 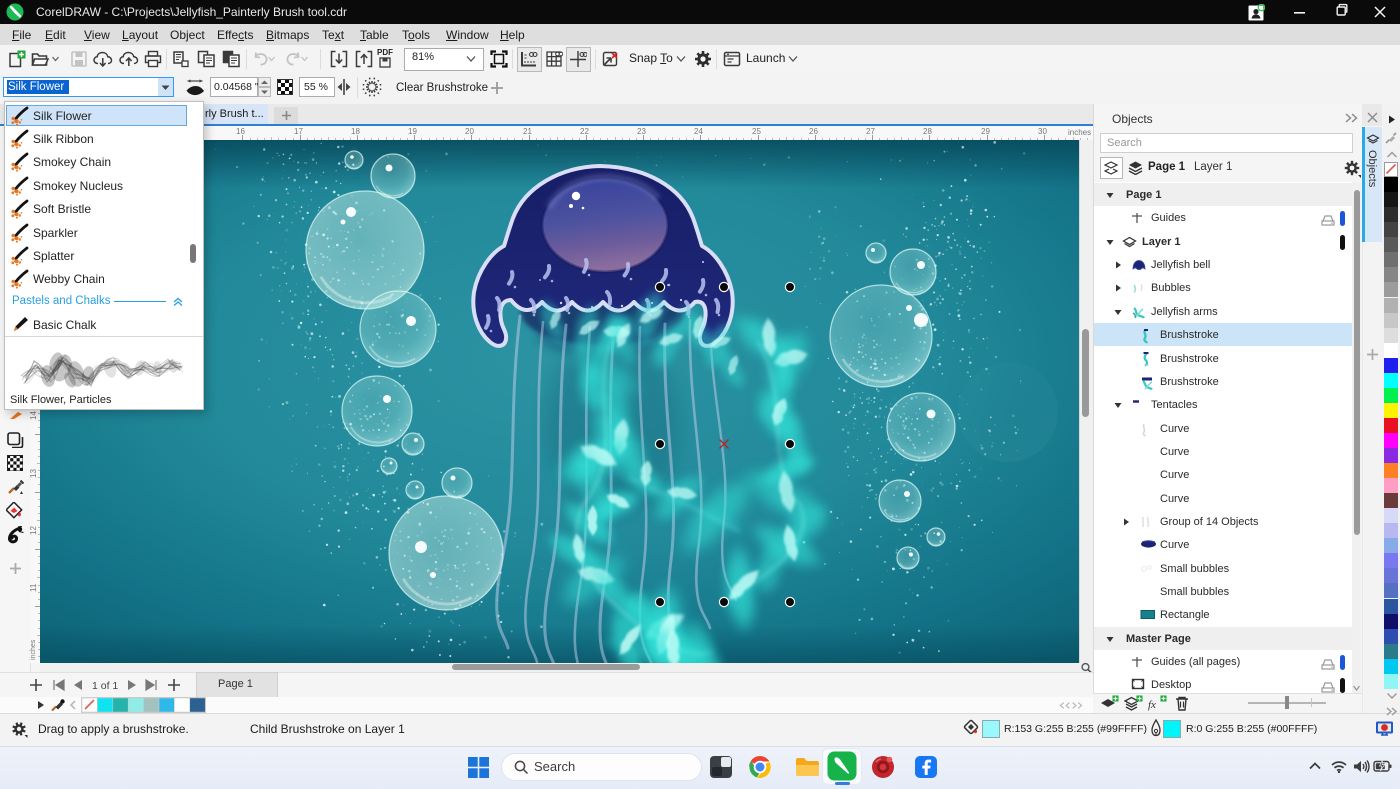 I want to click on svg-text: fx, so click(x=1152, y=705).